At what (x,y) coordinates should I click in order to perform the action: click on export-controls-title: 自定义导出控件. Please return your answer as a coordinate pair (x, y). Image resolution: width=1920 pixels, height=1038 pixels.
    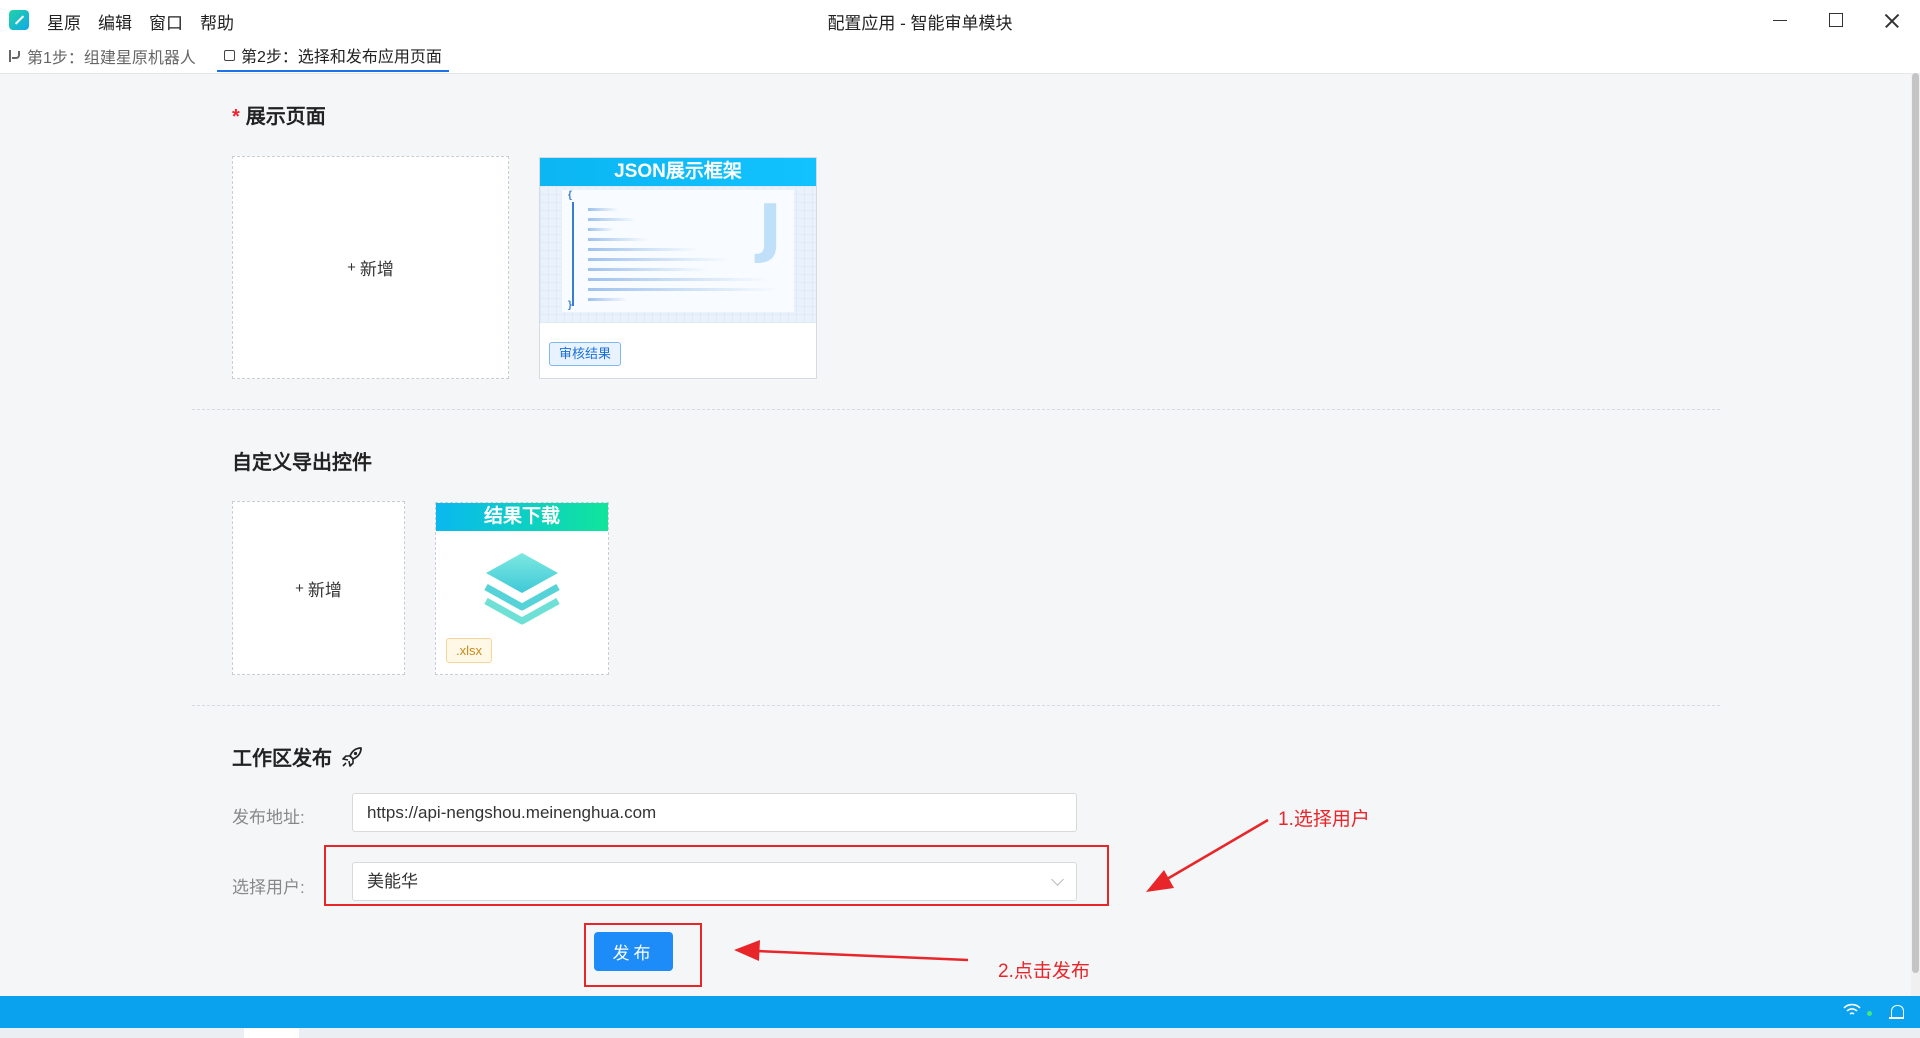
    Looking at the image, I should click on (302, 463).